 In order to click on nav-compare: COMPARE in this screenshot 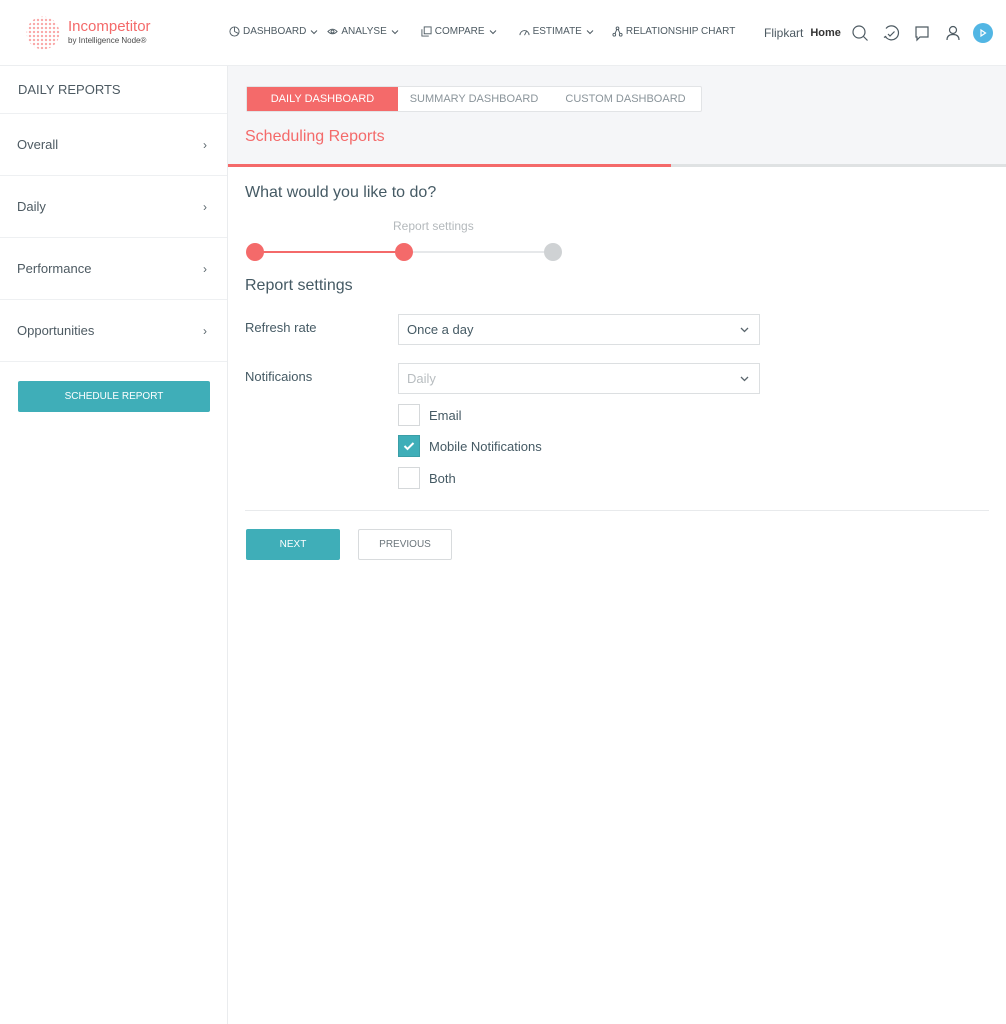, I will do `click(459, 31)`.